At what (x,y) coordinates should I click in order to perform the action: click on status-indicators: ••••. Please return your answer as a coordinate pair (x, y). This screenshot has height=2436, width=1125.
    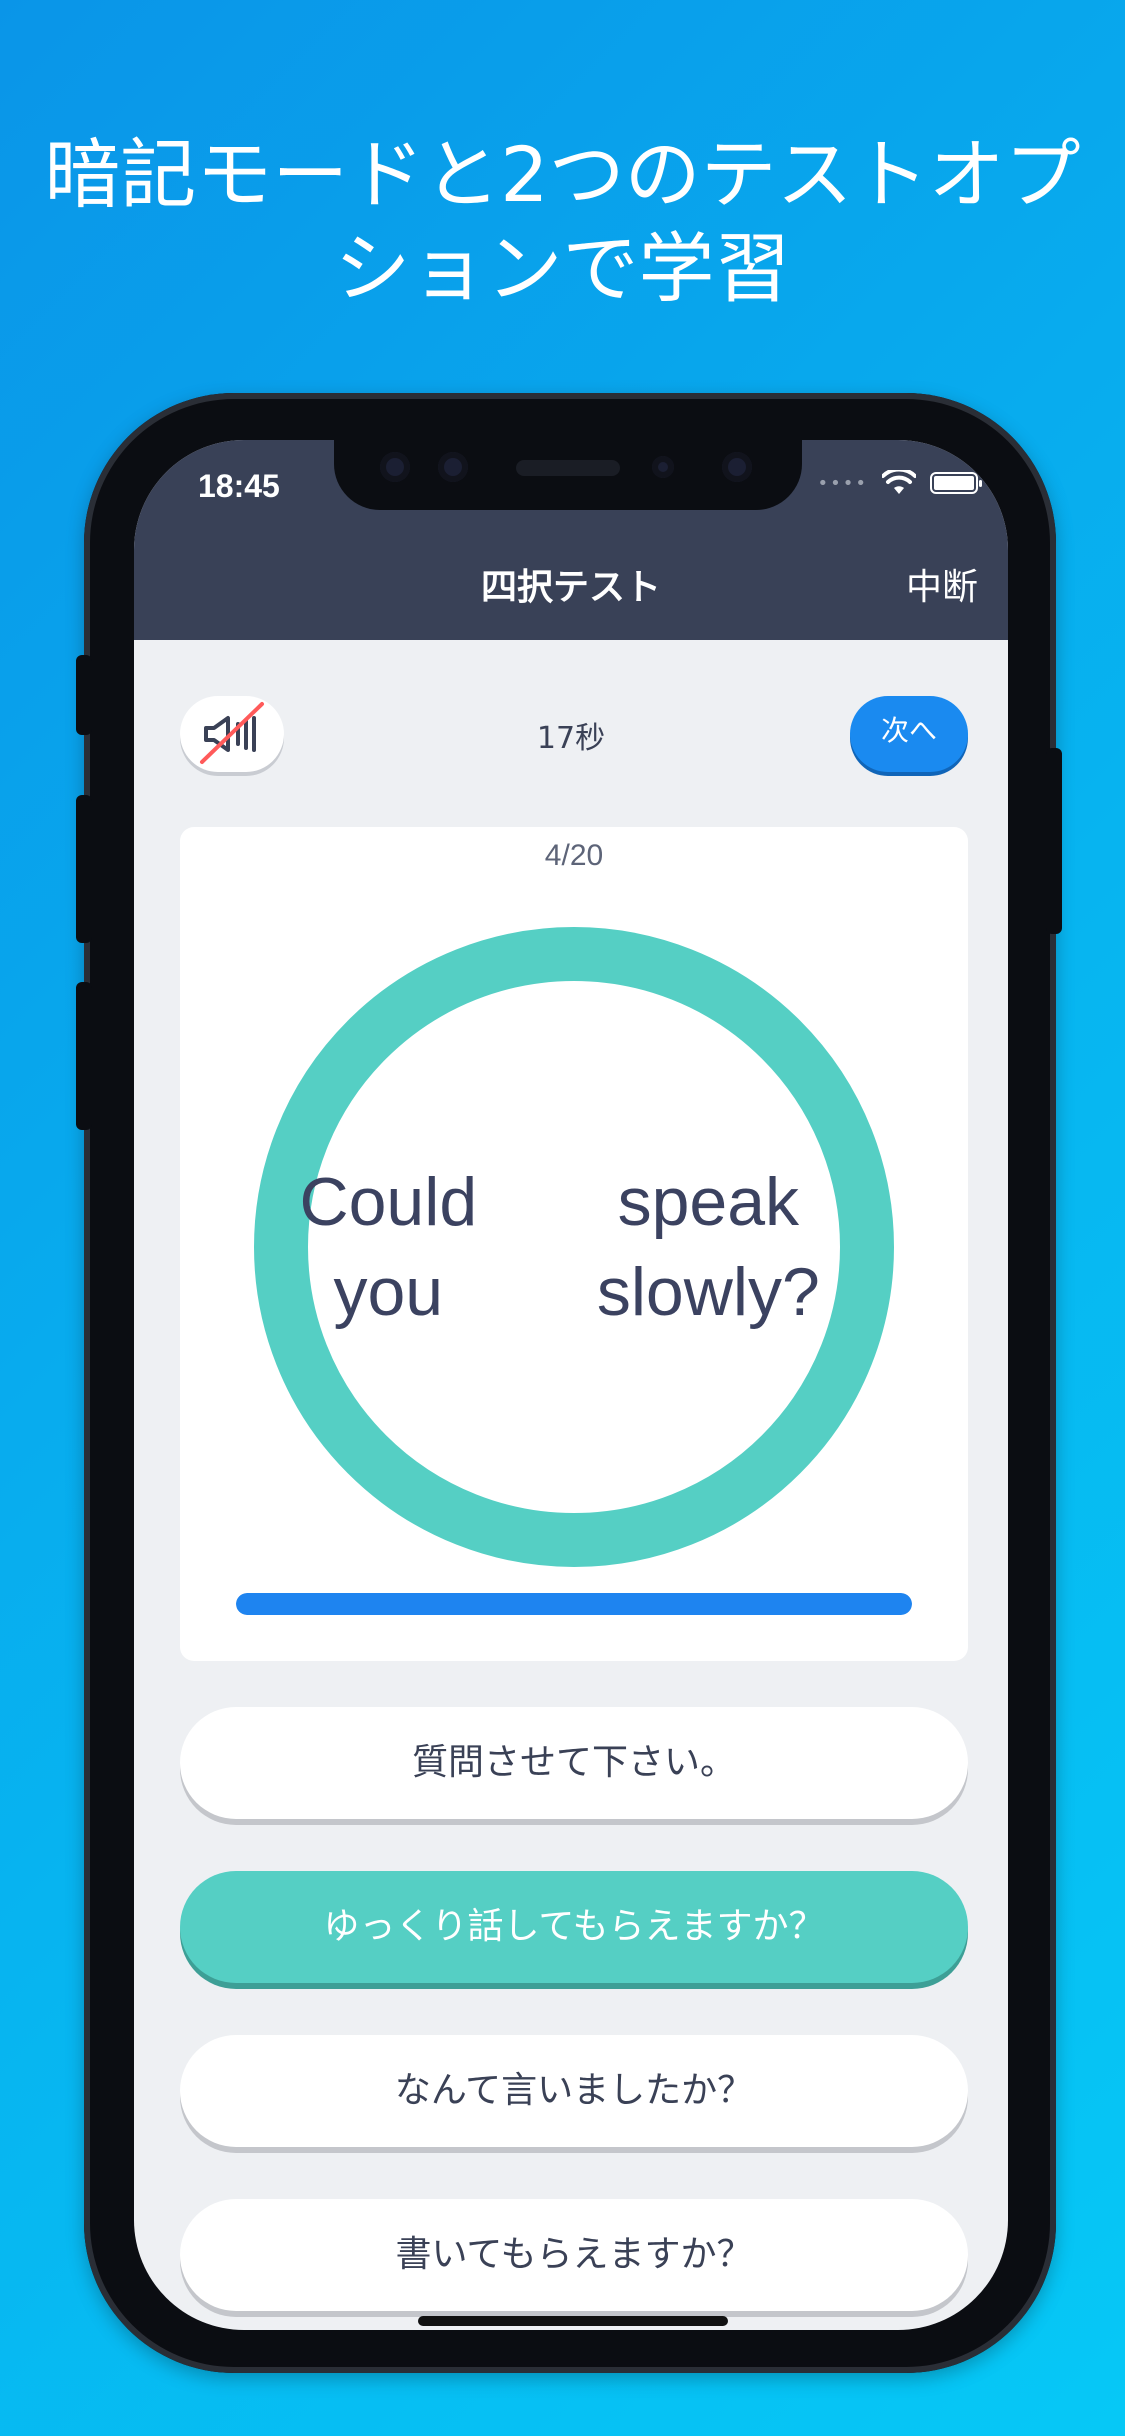
    Looking at the image, I should click on (899, 483).